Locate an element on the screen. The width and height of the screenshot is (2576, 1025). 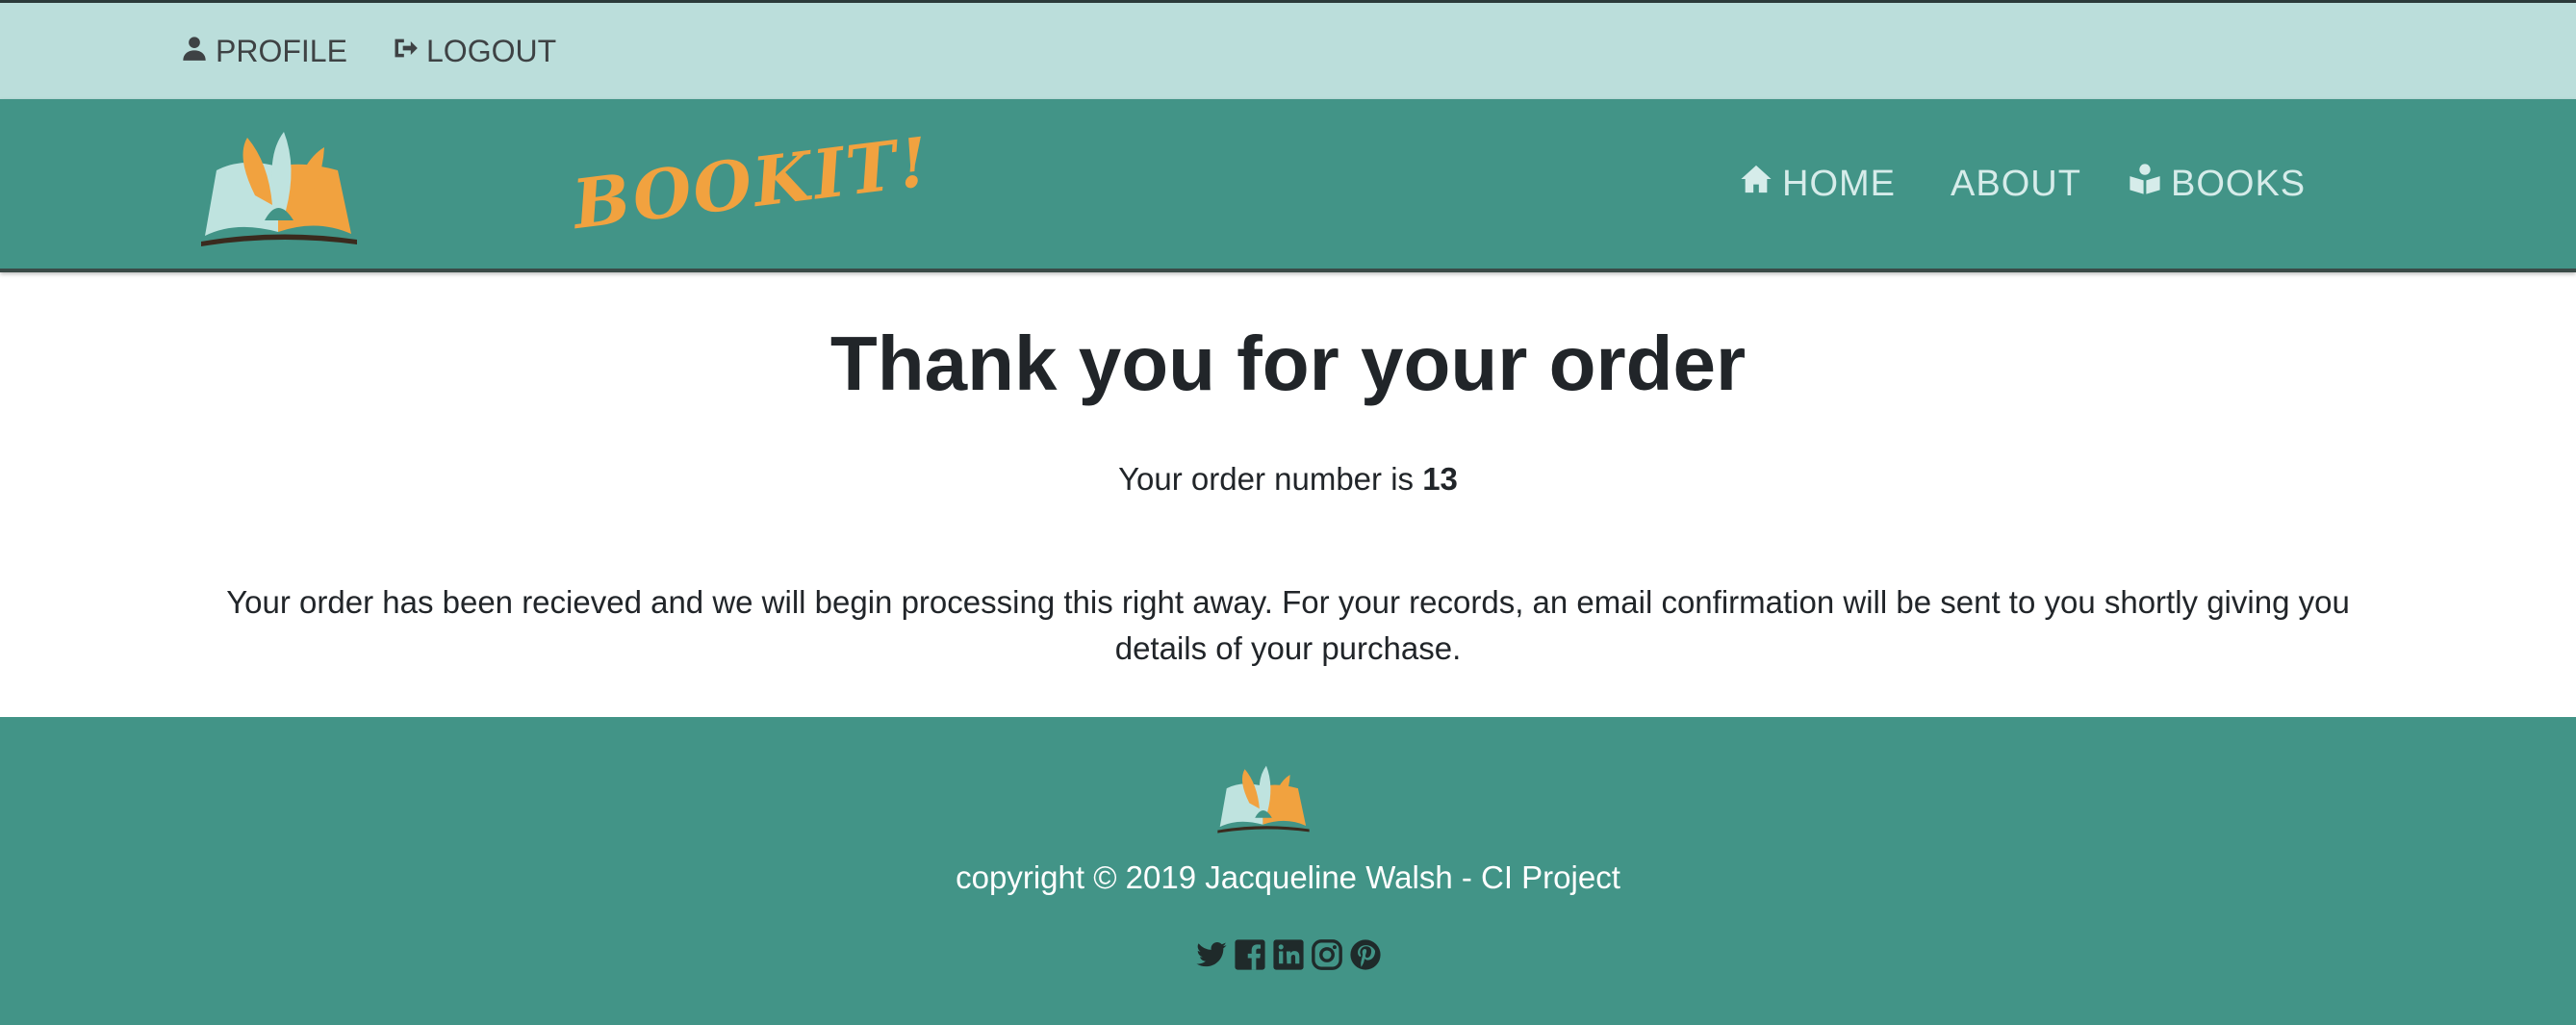
nav-home-label: HOME is located at coordinates (1839, 183).